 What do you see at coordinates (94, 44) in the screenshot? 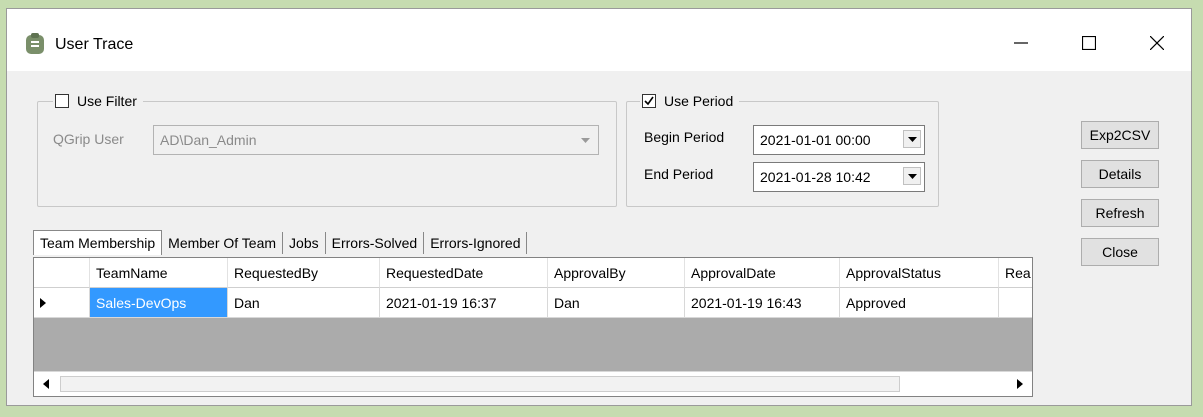
I see `window-title: User Trace` at bounding box center [94, 44].